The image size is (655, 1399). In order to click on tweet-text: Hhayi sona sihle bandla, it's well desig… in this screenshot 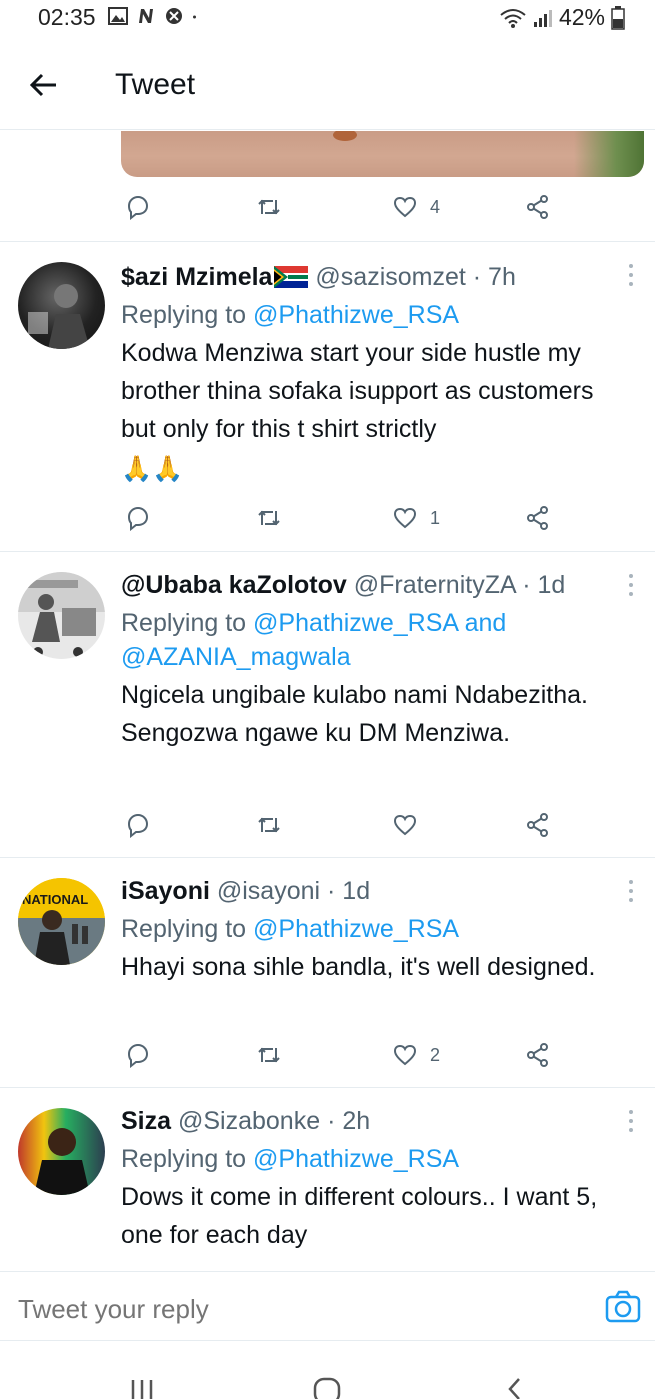, I will do `click(358, 967)`.